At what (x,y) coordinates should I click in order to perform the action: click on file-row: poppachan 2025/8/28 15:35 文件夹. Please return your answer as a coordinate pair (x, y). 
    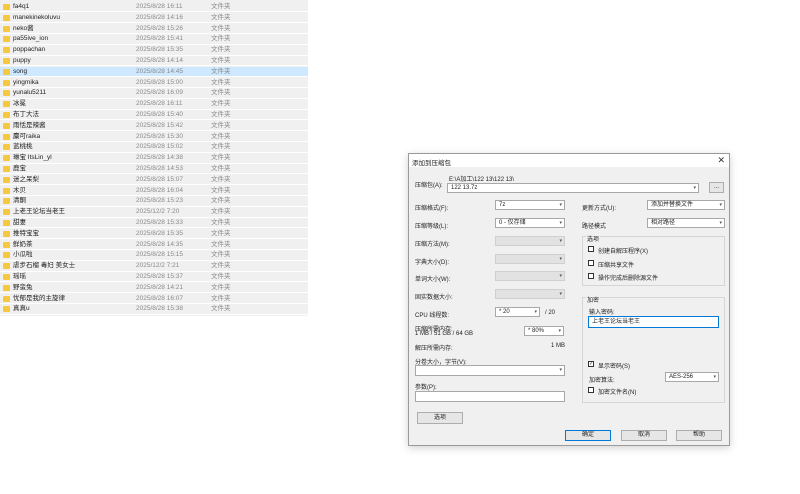
    Looking at the image, I should click on (154, 50).